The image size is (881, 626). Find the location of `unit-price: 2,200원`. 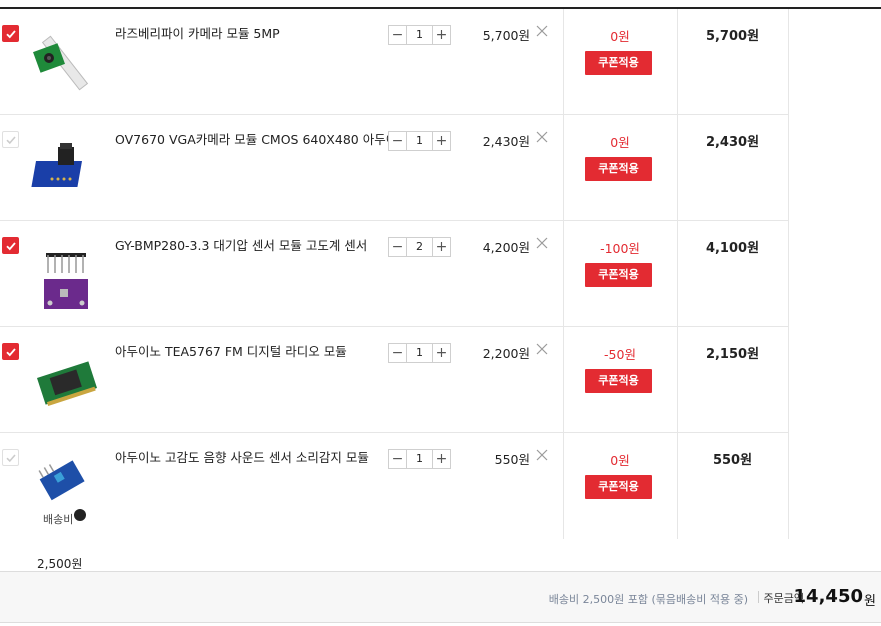

unit-price: 2,200원 is located at coordinates (506, 353).